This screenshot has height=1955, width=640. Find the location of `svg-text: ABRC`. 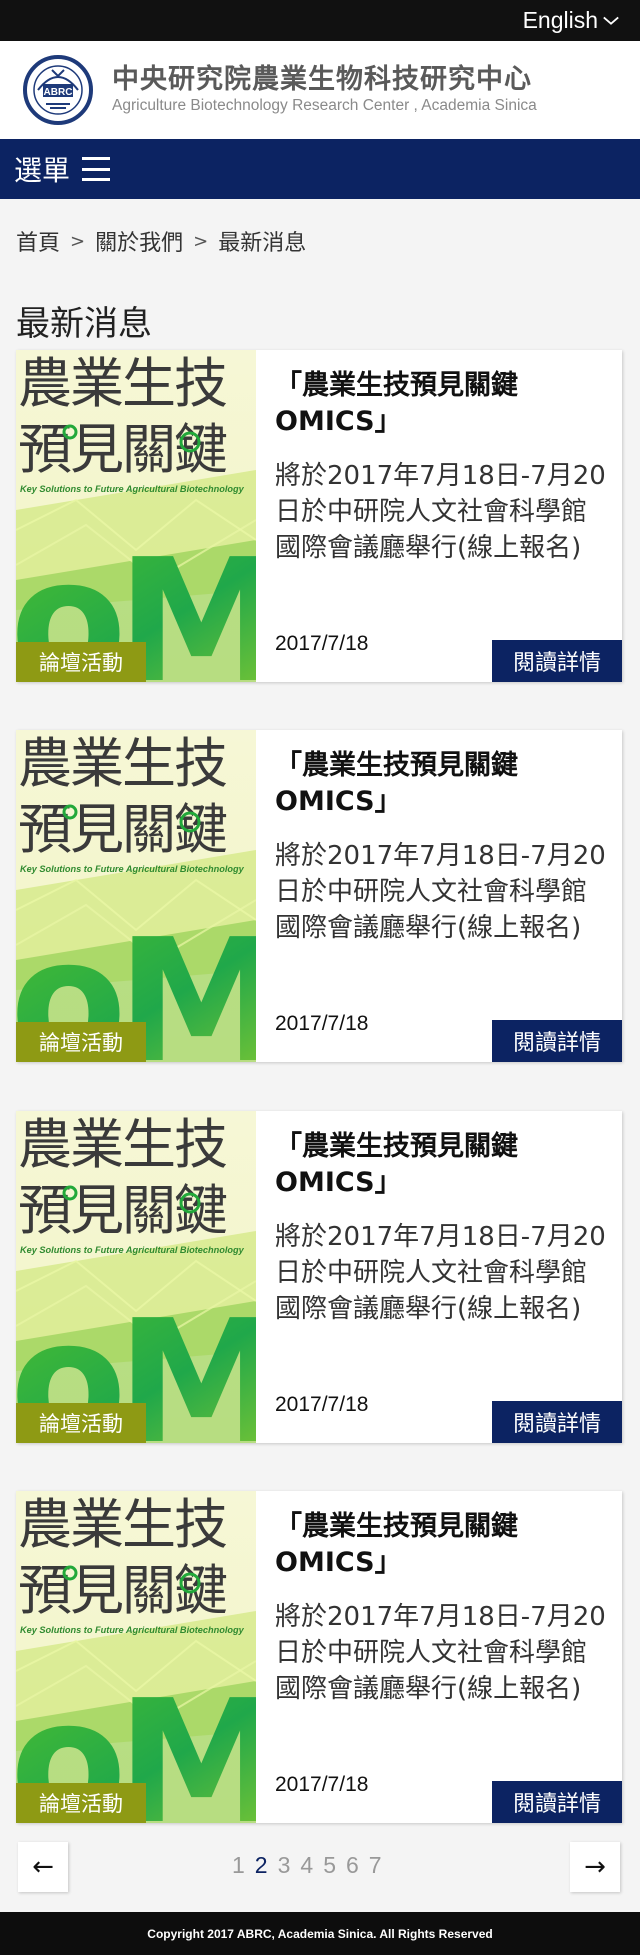

svg-text: ABRC is located at coordinates (58, 92).